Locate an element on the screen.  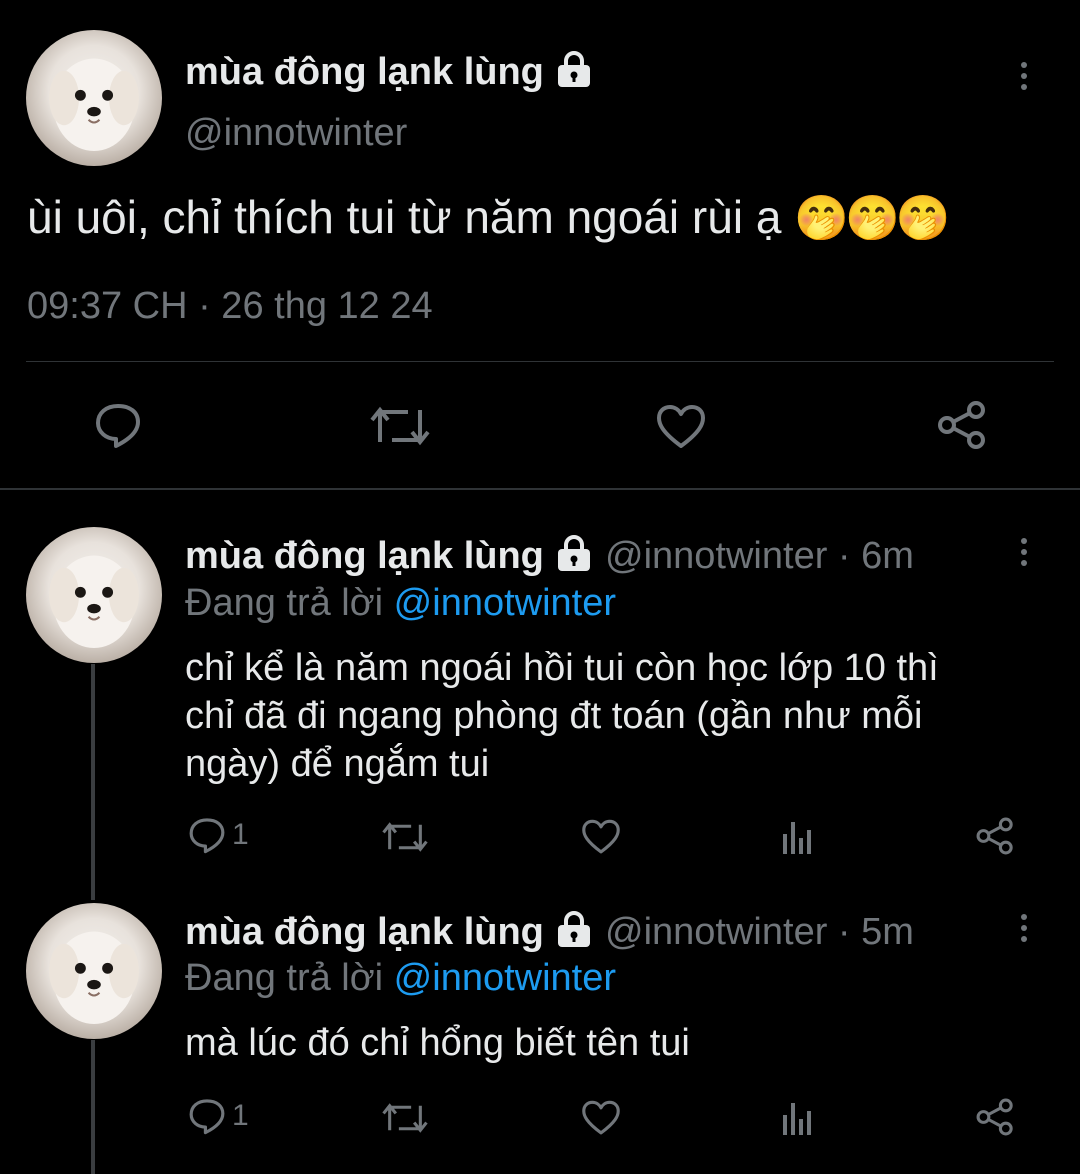
hand-over-mouth-emoji: 🤭🤭🤭 is located at coordinates (872, 218).